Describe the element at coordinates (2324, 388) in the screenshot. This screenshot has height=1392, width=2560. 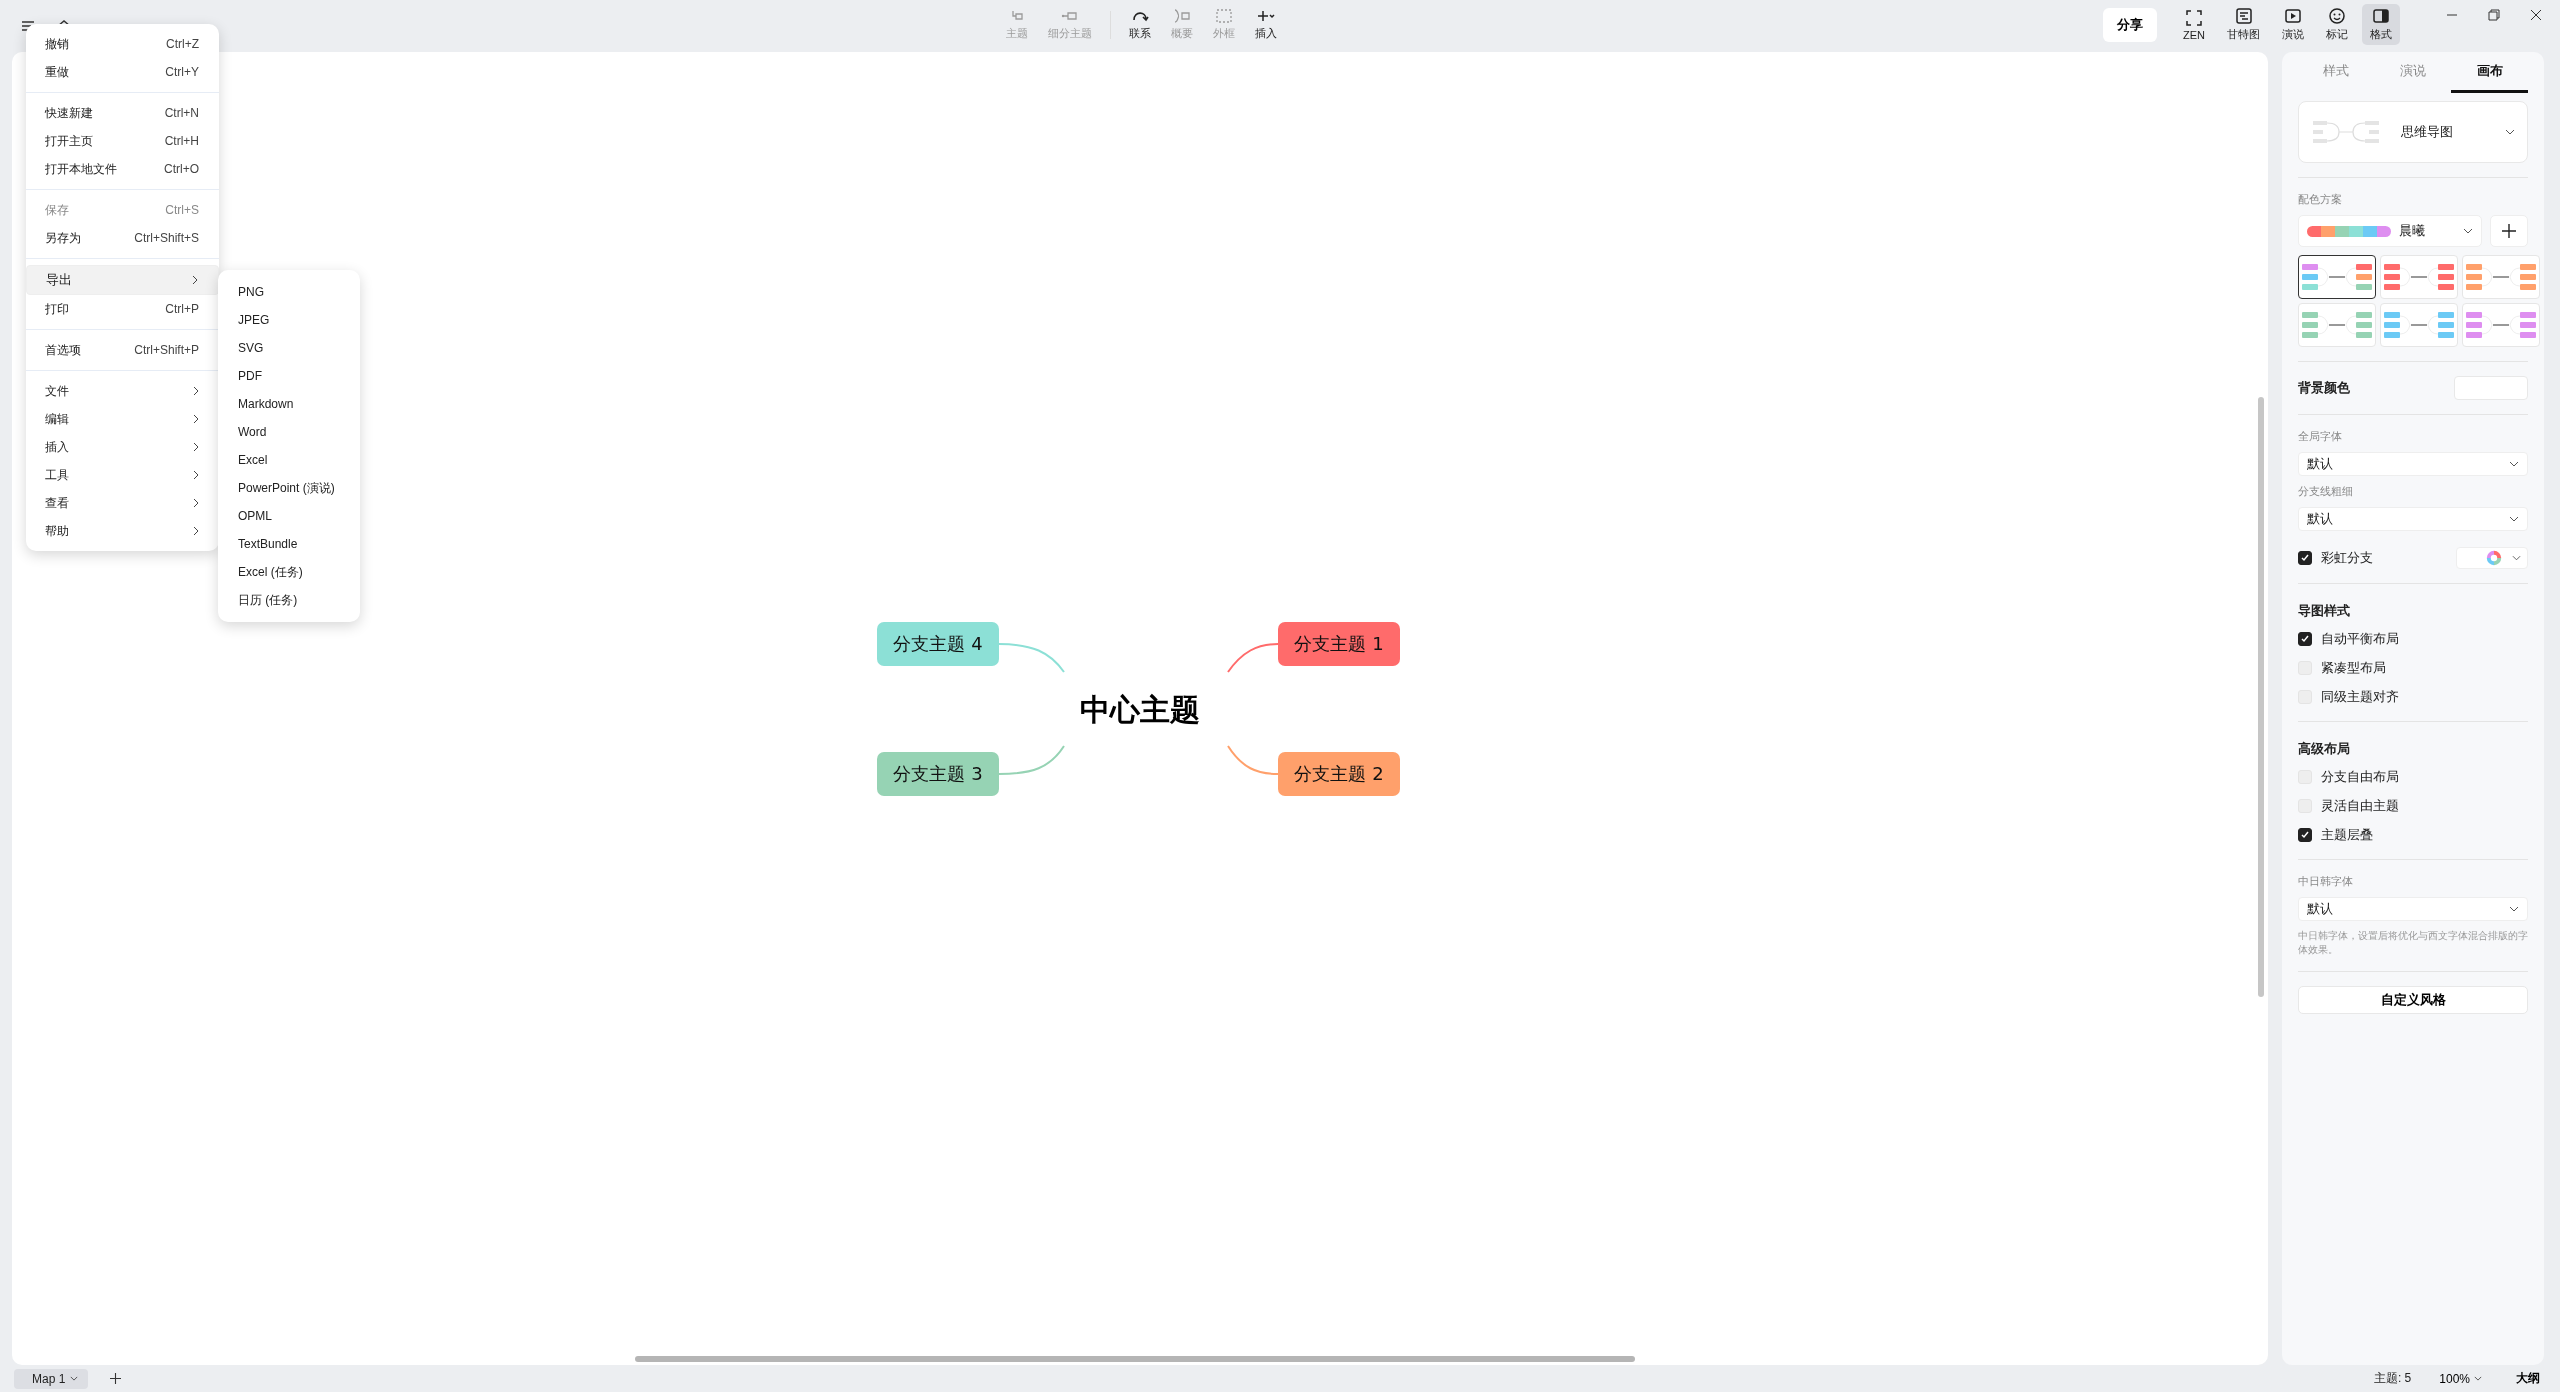
I see `background-color-label: 背景颜色` at that location.